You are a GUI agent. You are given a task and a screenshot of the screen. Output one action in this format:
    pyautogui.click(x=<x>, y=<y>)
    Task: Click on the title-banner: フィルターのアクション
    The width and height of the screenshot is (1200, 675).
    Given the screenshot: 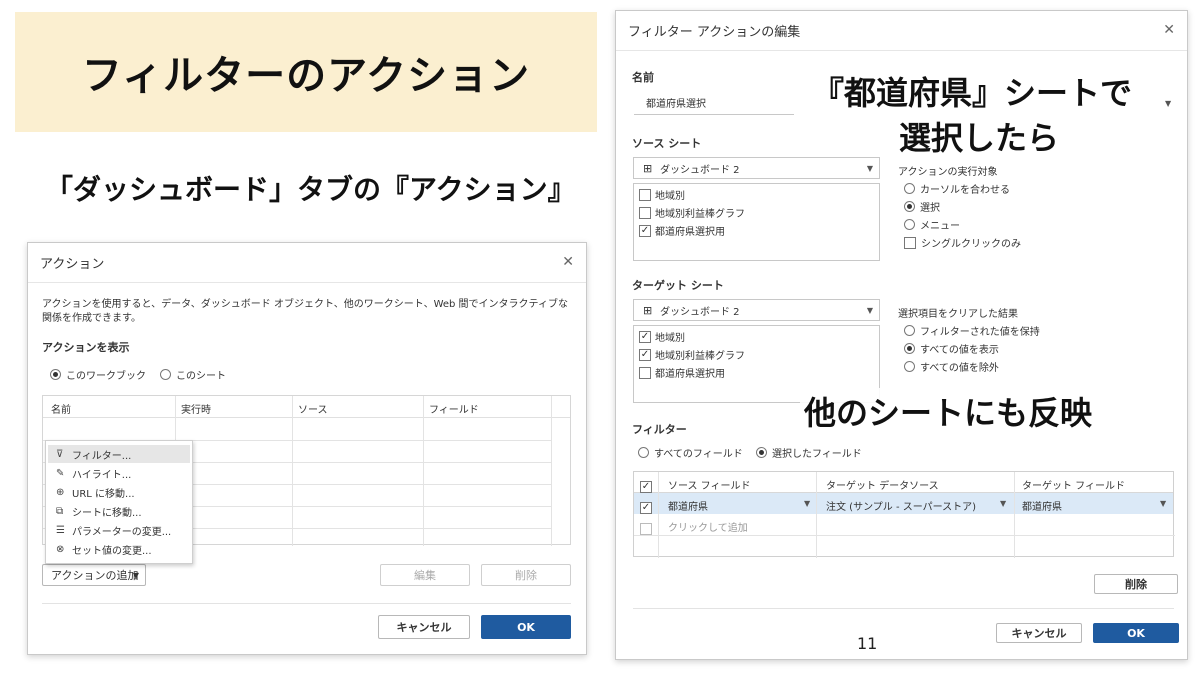 What is the action you would take?
    pyautogui.click(x=306, y=72)
    